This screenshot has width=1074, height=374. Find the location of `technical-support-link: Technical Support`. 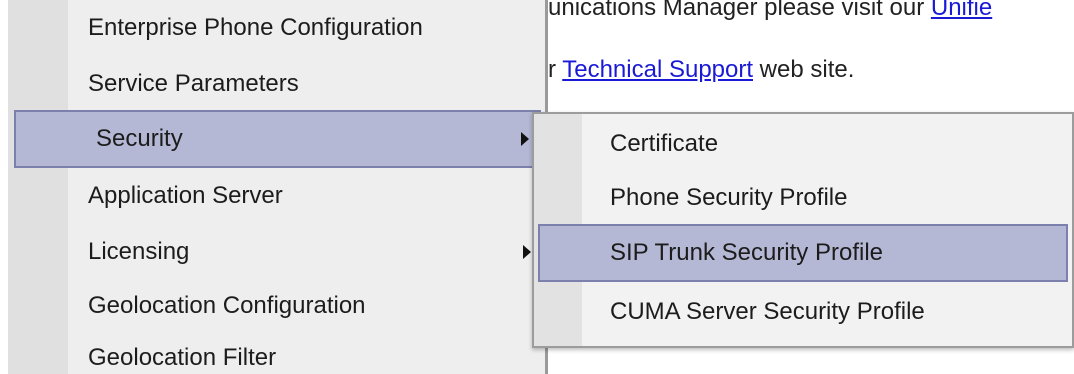

technical-support-link: Technical Support is located at coordinates (657, 69).